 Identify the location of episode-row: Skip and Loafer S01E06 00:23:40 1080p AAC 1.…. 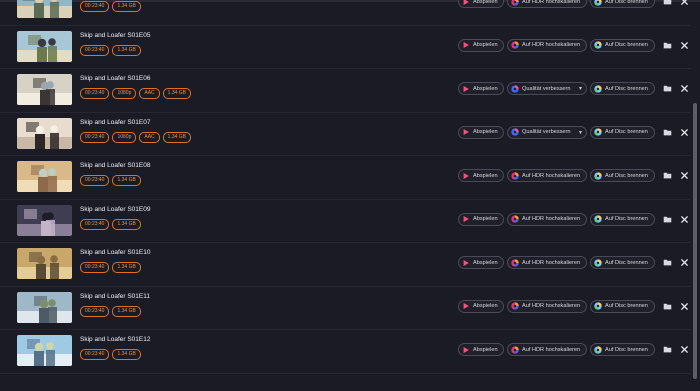
(345, 91).